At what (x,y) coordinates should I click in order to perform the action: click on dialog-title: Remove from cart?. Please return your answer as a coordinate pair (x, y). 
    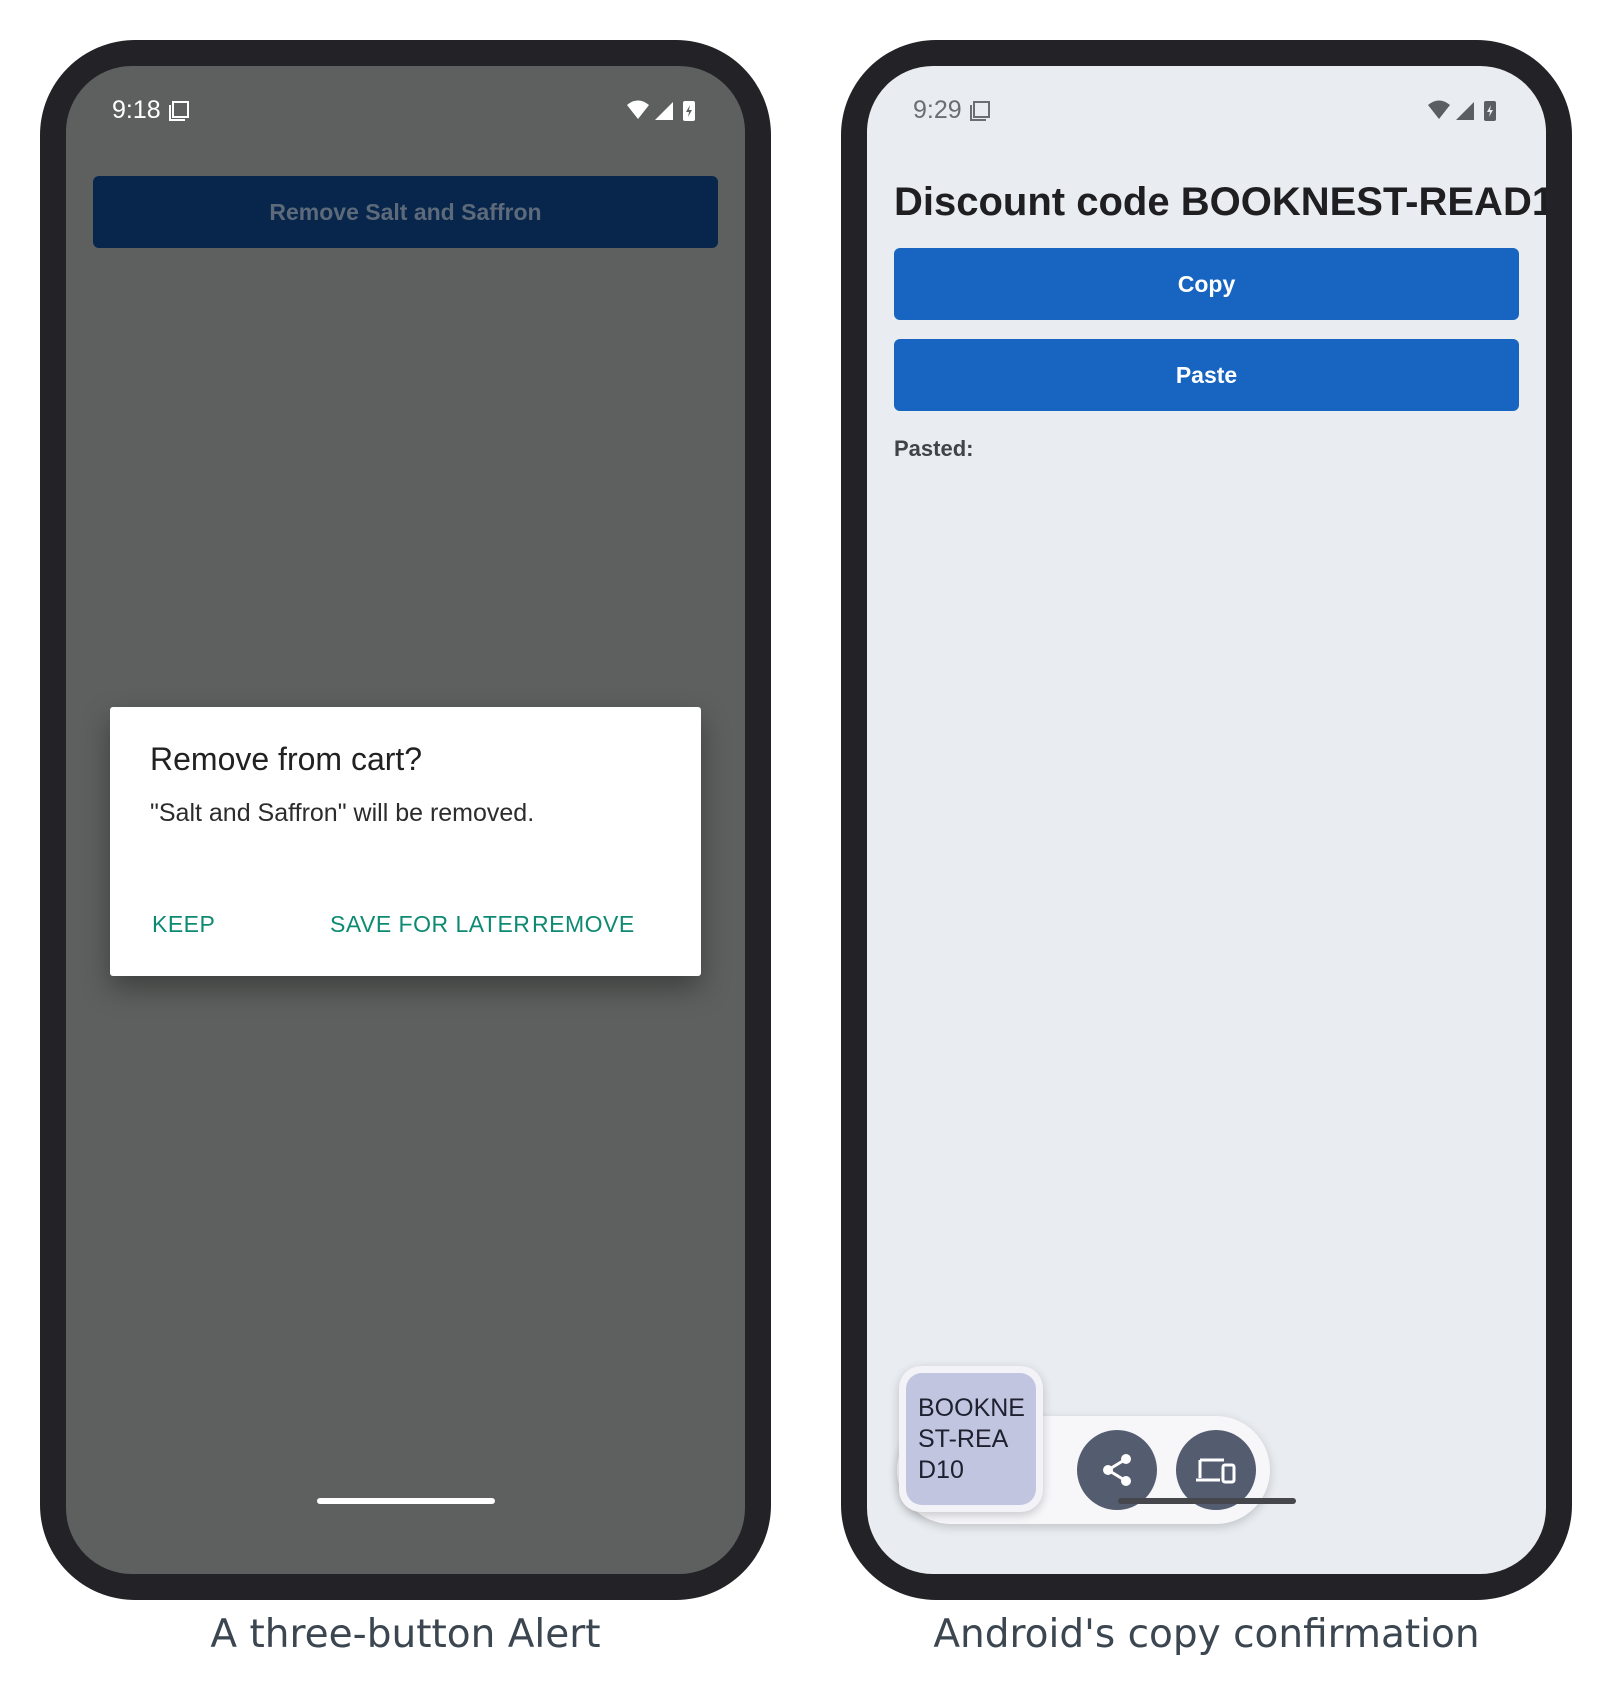
    Looking at the image, I should click on (286, 759).